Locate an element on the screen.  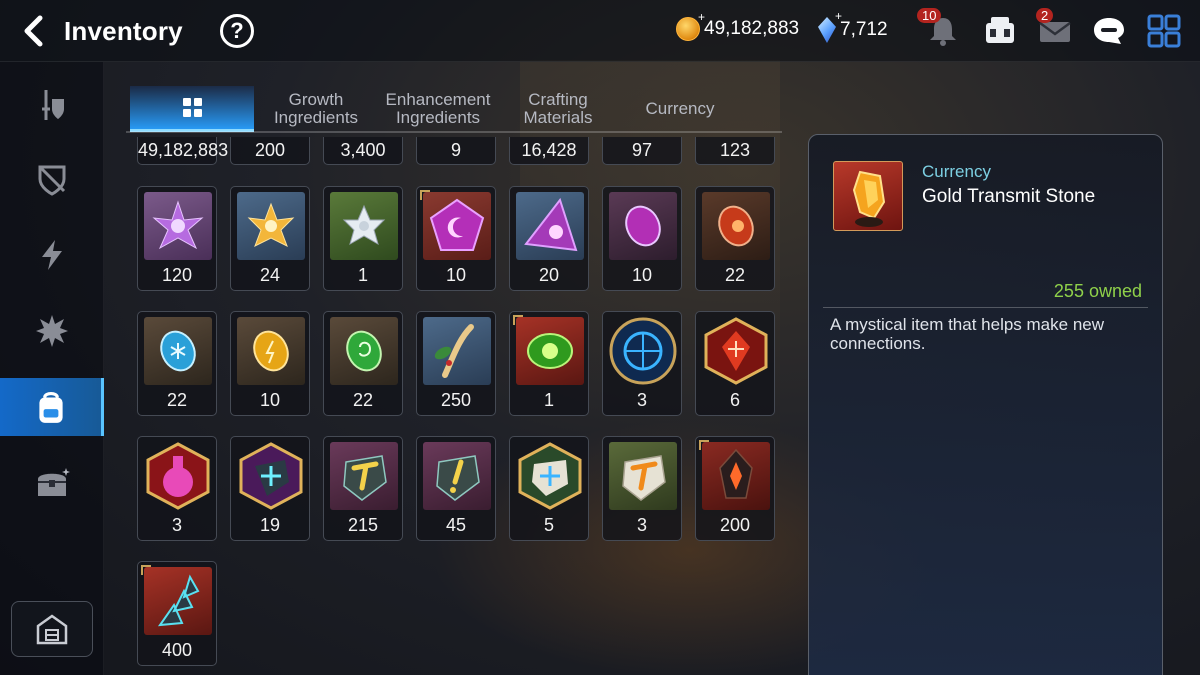
item-slot: 120 is located at coordinates (177, 238).